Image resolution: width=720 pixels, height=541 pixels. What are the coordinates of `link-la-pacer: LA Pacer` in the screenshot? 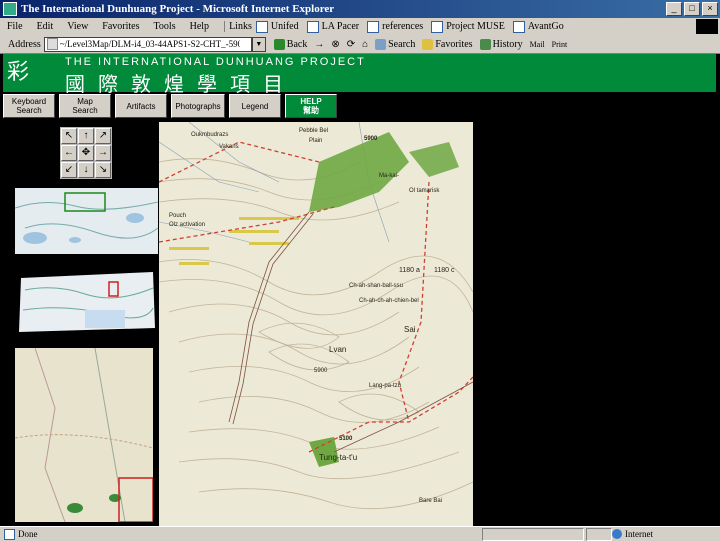 It's located at (332, 26).